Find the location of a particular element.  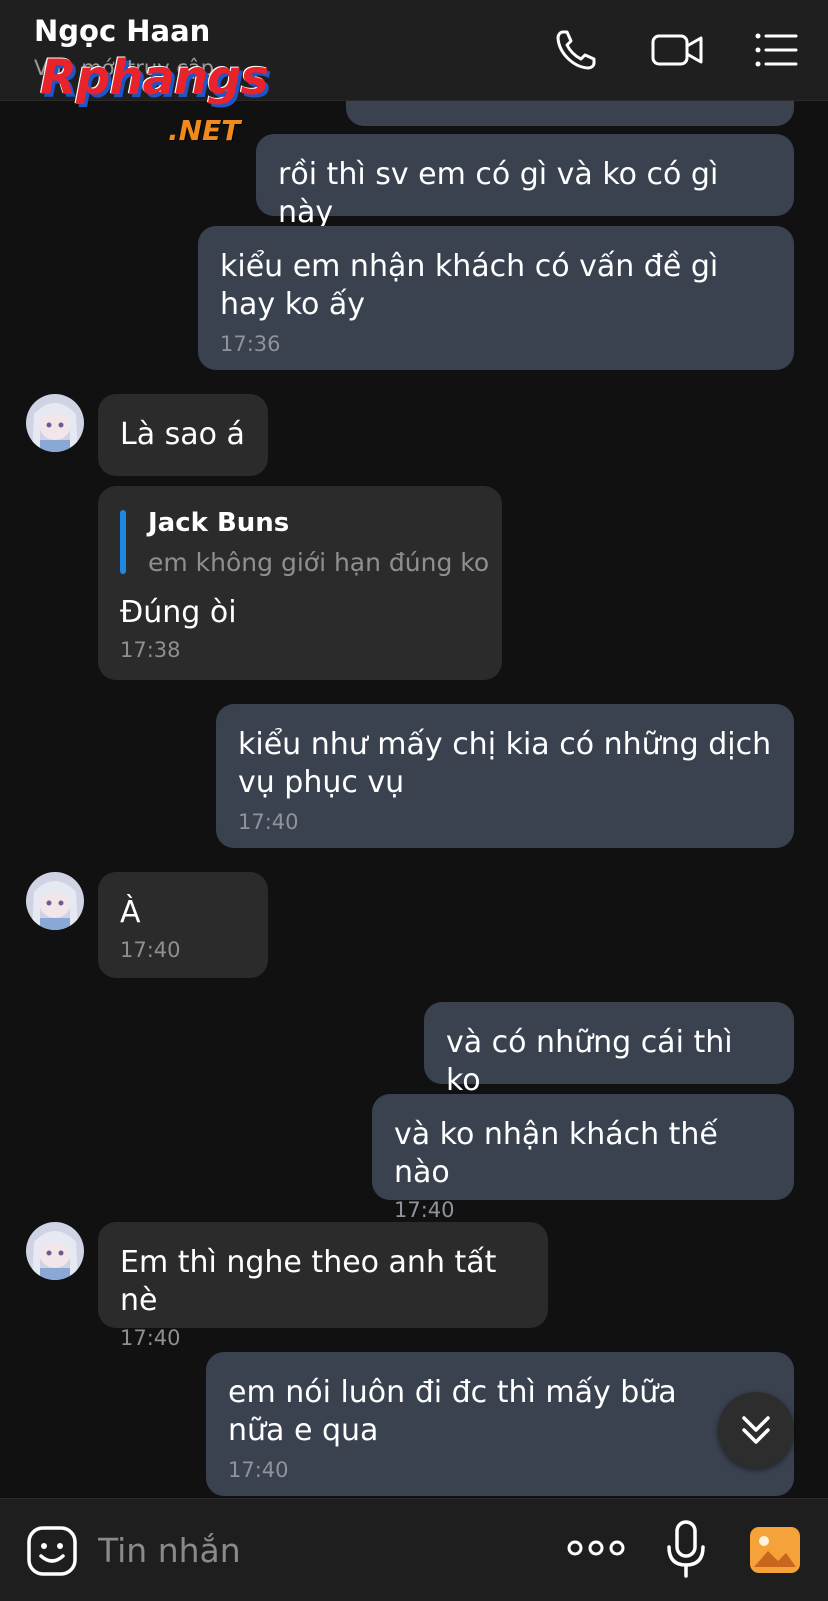

contact-status: Vừa mới truy cập is located at coordinates (124, 68).